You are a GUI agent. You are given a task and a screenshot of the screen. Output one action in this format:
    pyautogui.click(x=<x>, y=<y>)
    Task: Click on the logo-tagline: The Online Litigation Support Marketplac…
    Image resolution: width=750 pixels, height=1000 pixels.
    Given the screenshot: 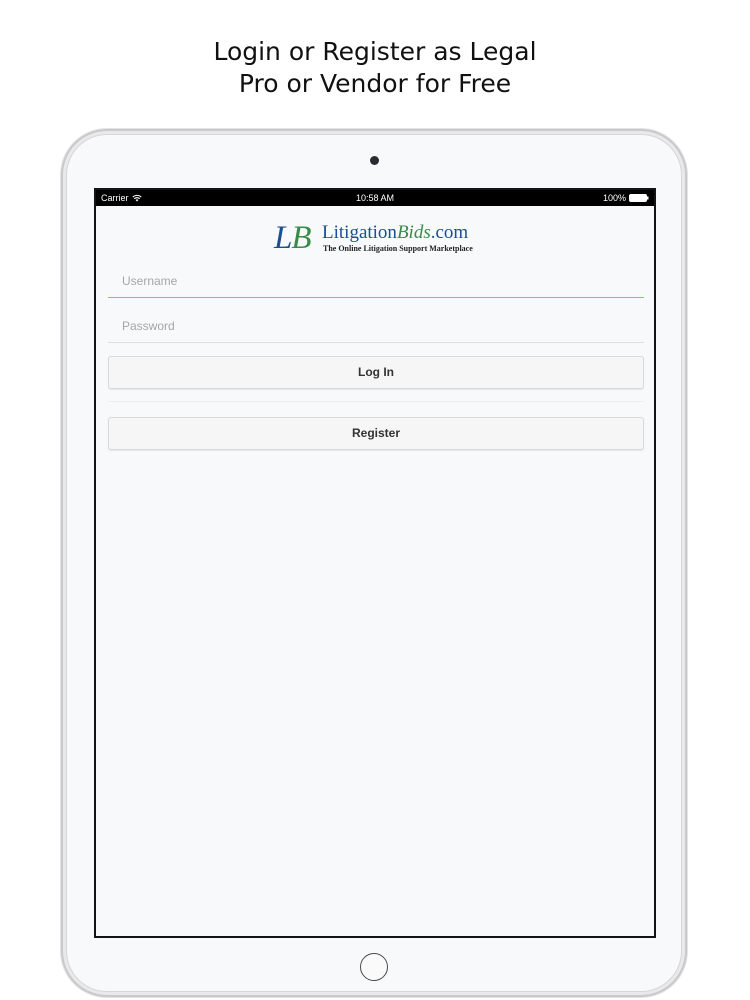 What is the action you would take?
    pyautogui.click(x=398, y=248)
    